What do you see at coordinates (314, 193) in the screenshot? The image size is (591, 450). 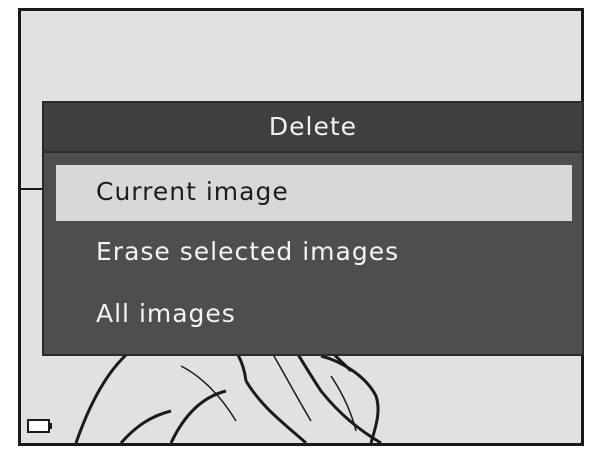 I see `menu-item-current-image: Current image` at bounding box center [314, 193].